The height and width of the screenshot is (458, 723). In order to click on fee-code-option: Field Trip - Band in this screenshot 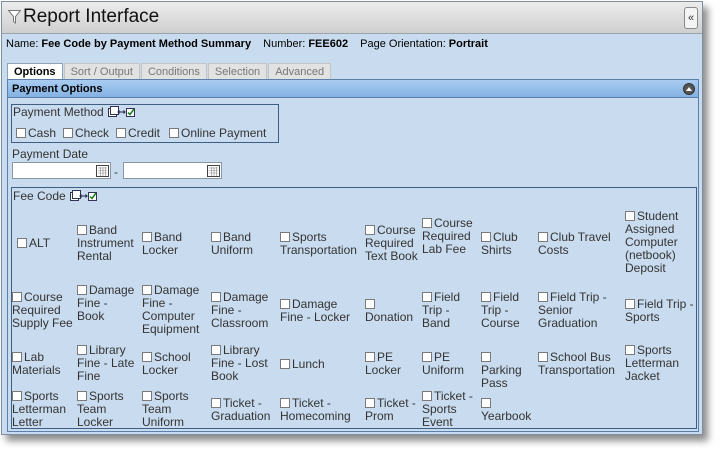, I will do `click(447, 310)`.